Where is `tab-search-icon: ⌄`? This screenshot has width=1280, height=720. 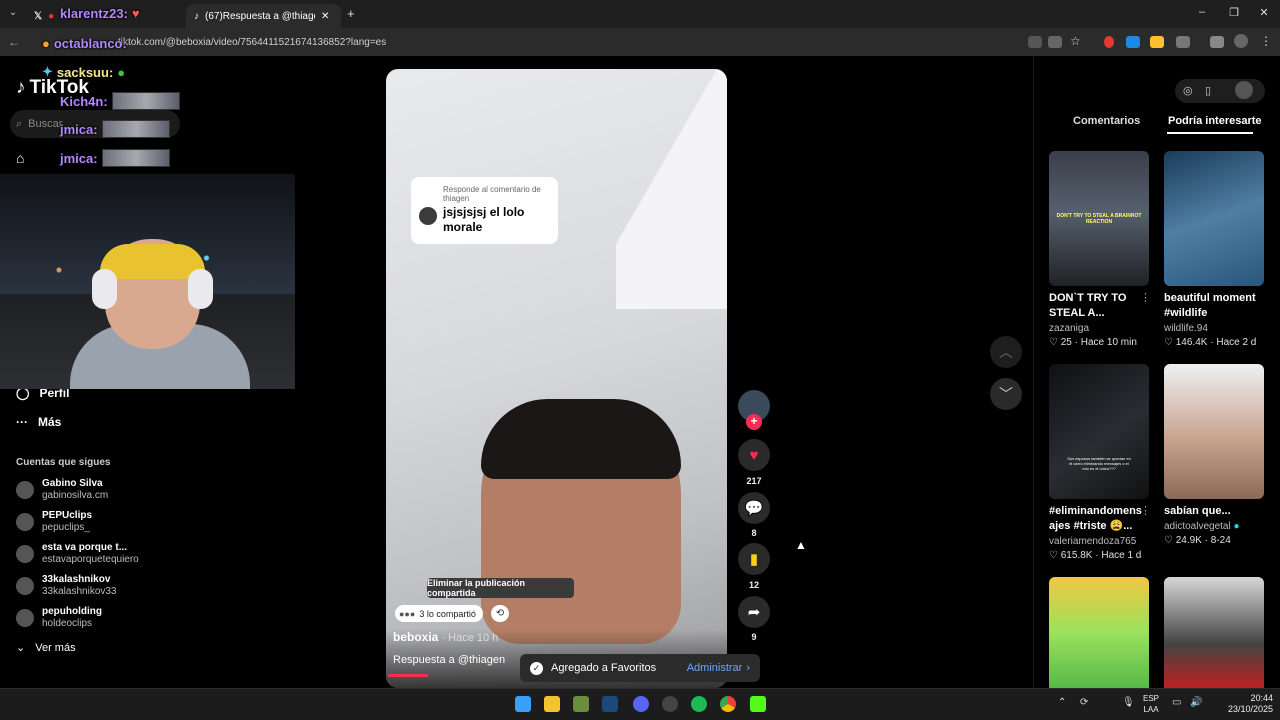
tab-search-icon: ⌄ is located at coordinates (13, 14).